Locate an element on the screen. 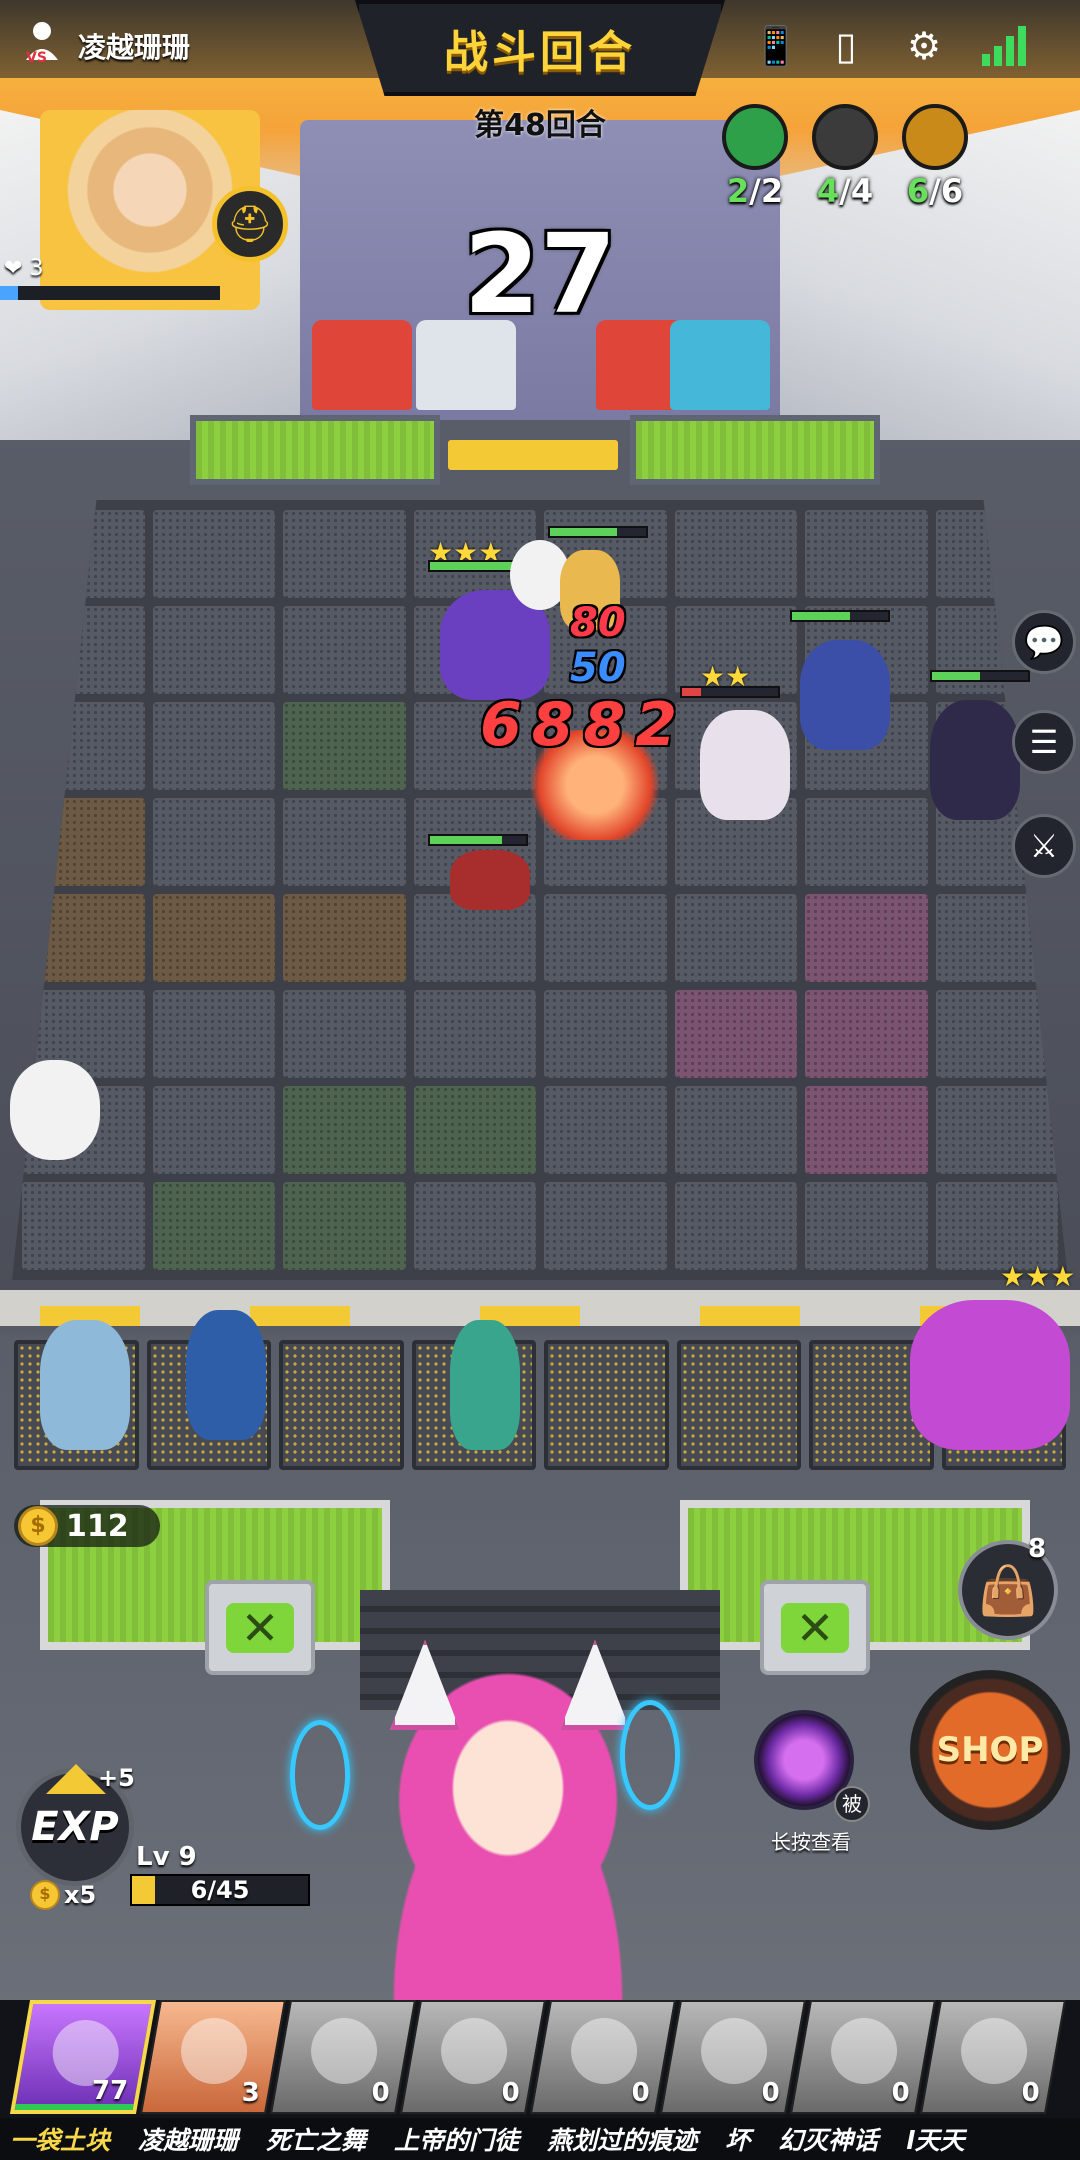 The height and width of the screenshot is (2160, 1080). bench is located at coordinates (540, 1405).